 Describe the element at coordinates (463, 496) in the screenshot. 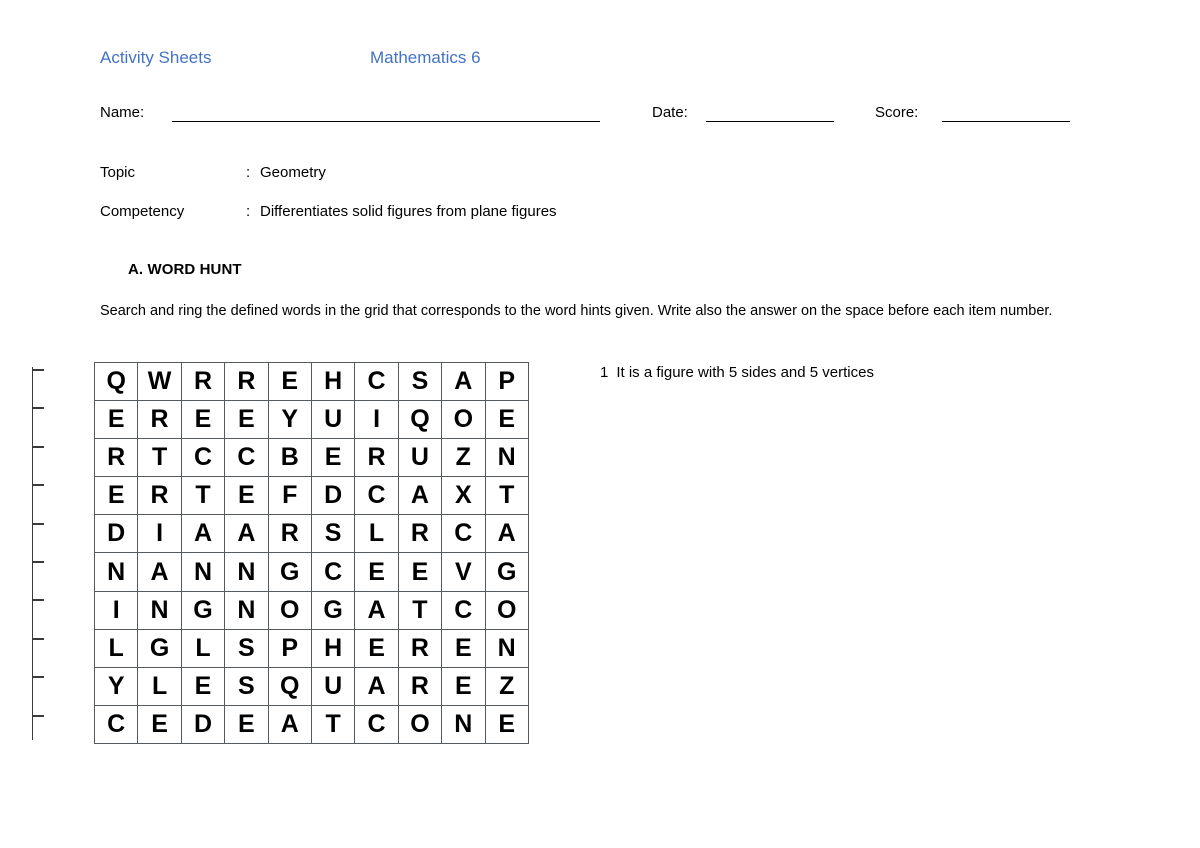

I see `word-grid-cell: X` at that location.